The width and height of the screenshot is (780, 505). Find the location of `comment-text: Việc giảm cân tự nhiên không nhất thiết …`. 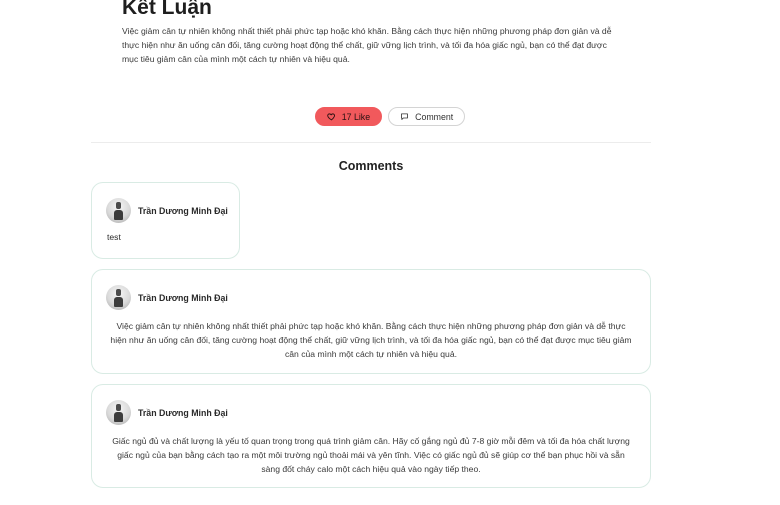

comment-text: Việc giảm cân tự nhiên không nhất thiết … is located at coordinates (371, 340).